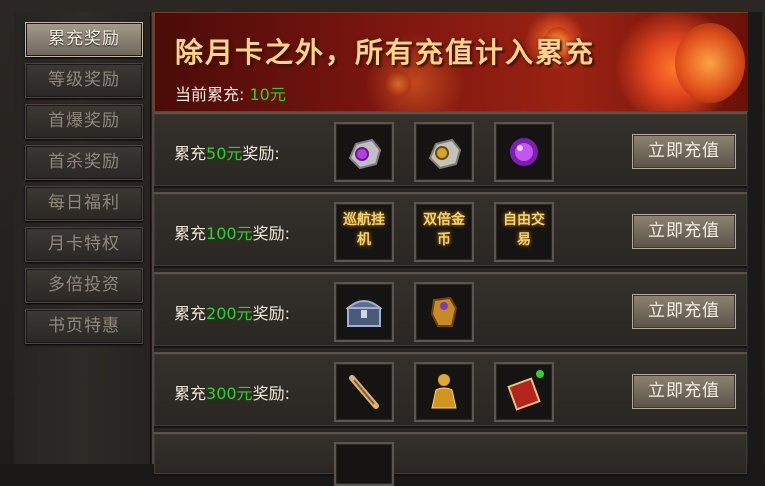  Describe the element at coordinates (385, 52) in the screenshot. I see `banner-title: 除月卡之外，所有充值计入累充` at that location.